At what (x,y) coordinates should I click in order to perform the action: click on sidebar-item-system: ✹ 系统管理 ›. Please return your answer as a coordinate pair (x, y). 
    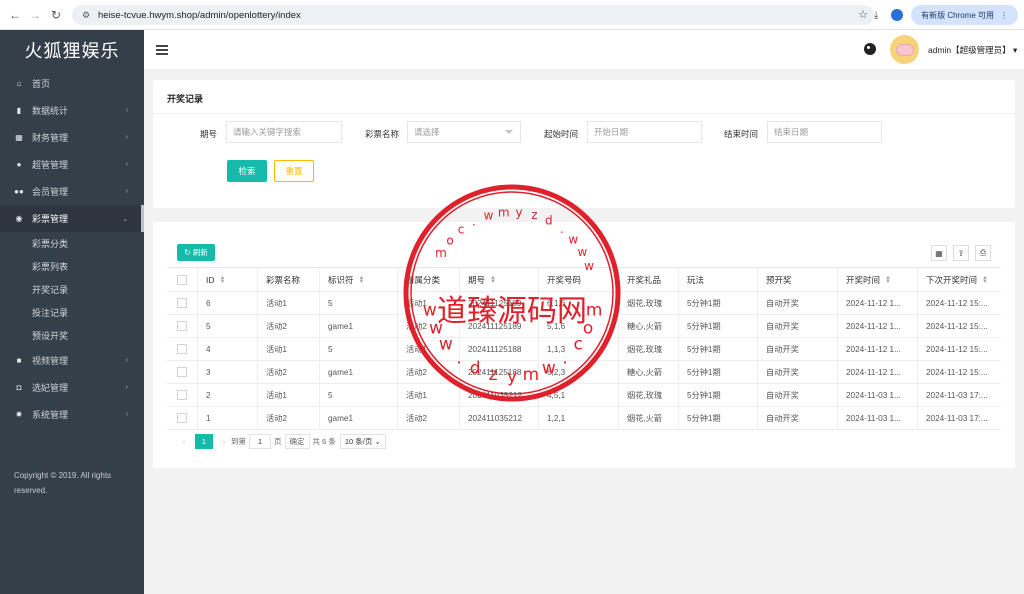
    Looking at the image, I should click on (72, 414).